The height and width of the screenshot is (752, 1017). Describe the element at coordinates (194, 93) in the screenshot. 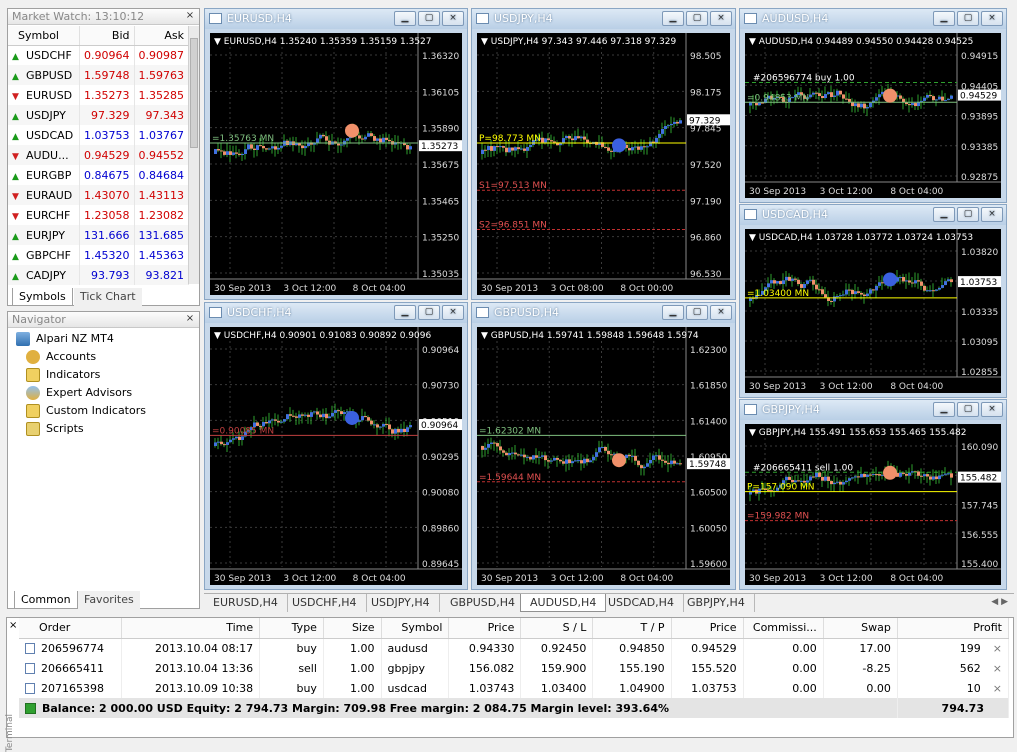

I see `scrollbar-thumb` at that location.